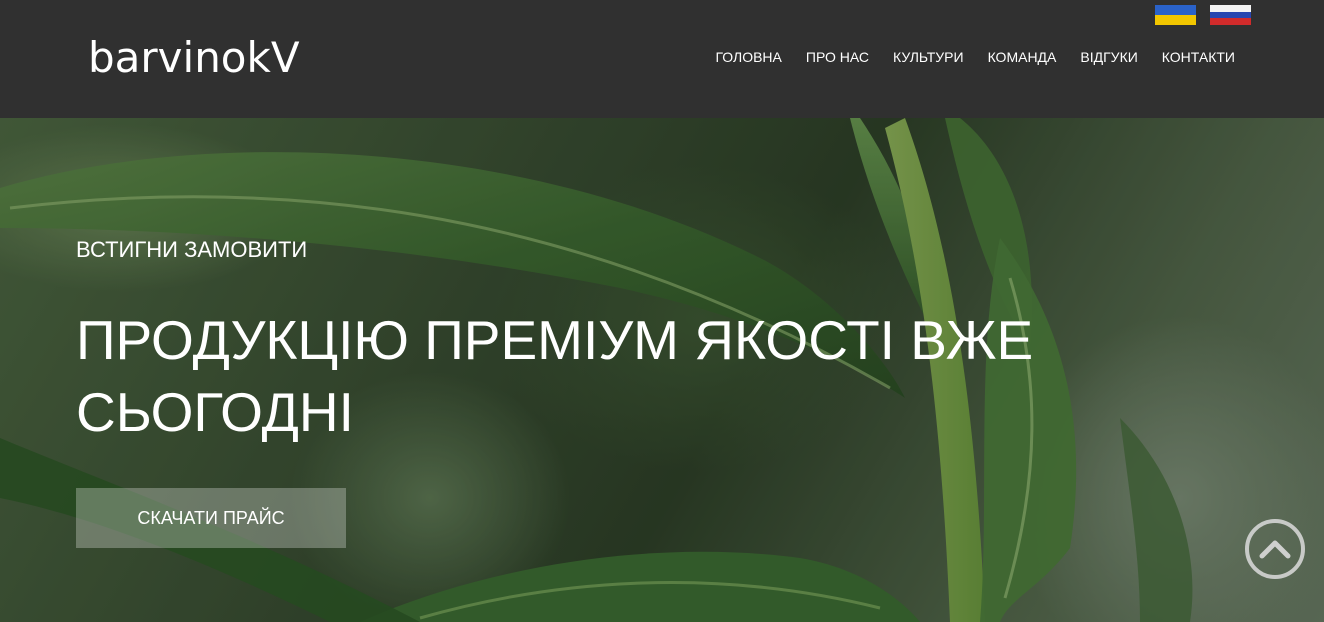  Describe the element at coordinates (1230, 15) in the screenshot. I see `russia-flag-icon` at that location.